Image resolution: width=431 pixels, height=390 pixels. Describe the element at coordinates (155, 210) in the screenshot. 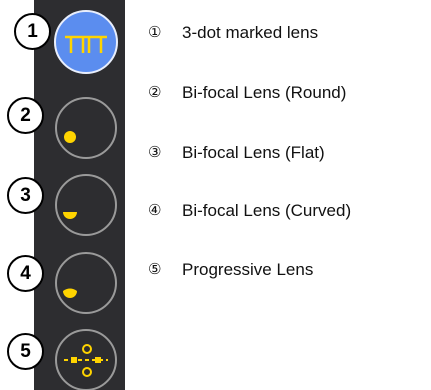

I see `legend-number: ④` at that location.